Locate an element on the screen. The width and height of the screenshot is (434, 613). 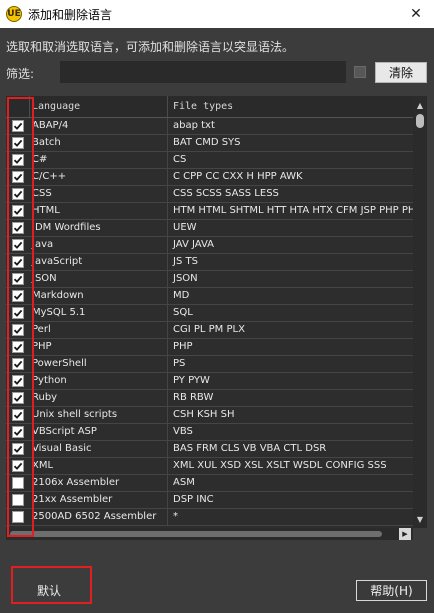
row-language: C# is located at coordinates (99, 160).